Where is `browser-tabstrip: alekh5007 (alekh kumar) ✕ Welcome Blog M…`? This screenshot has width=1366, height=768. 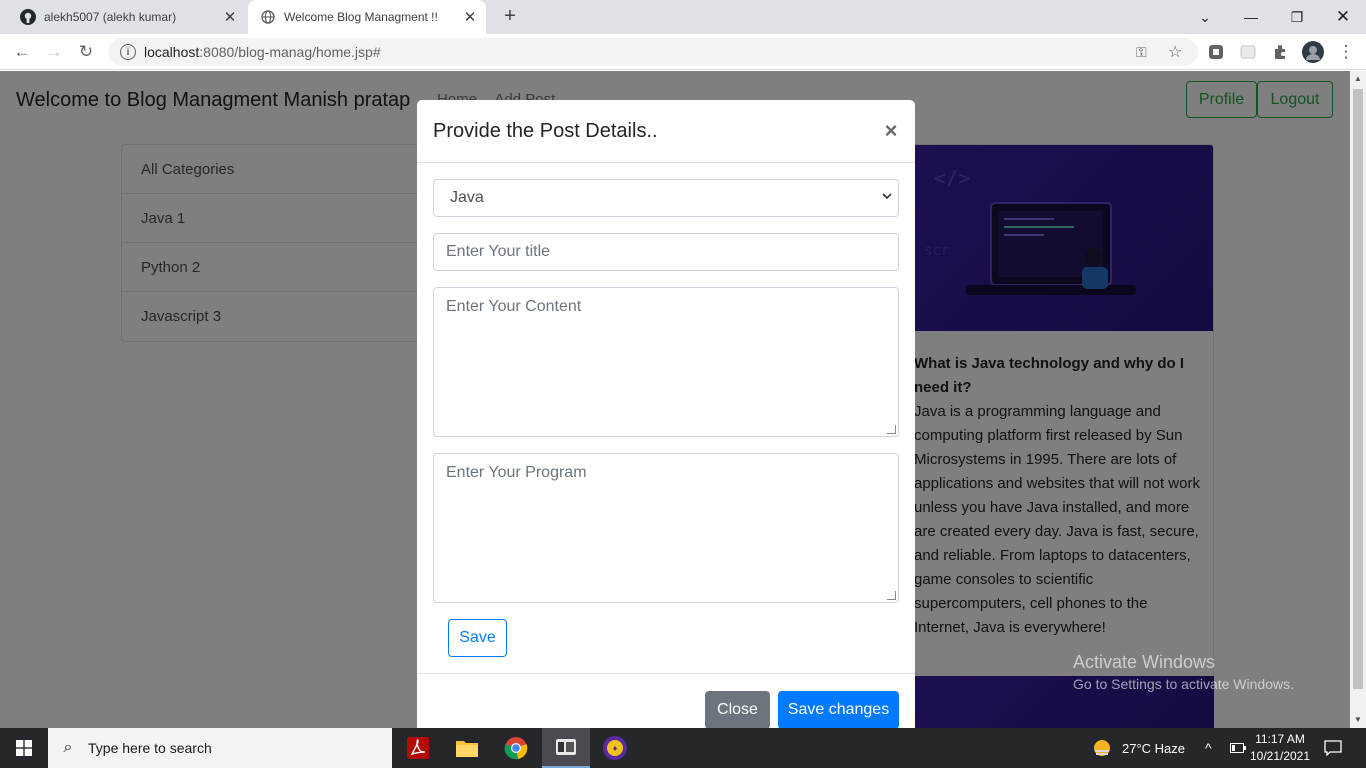
browser-tabstrip: alekh5007 (alekh kumar) ✕ Welcome Blog M… is located at coordinates (683, 17).